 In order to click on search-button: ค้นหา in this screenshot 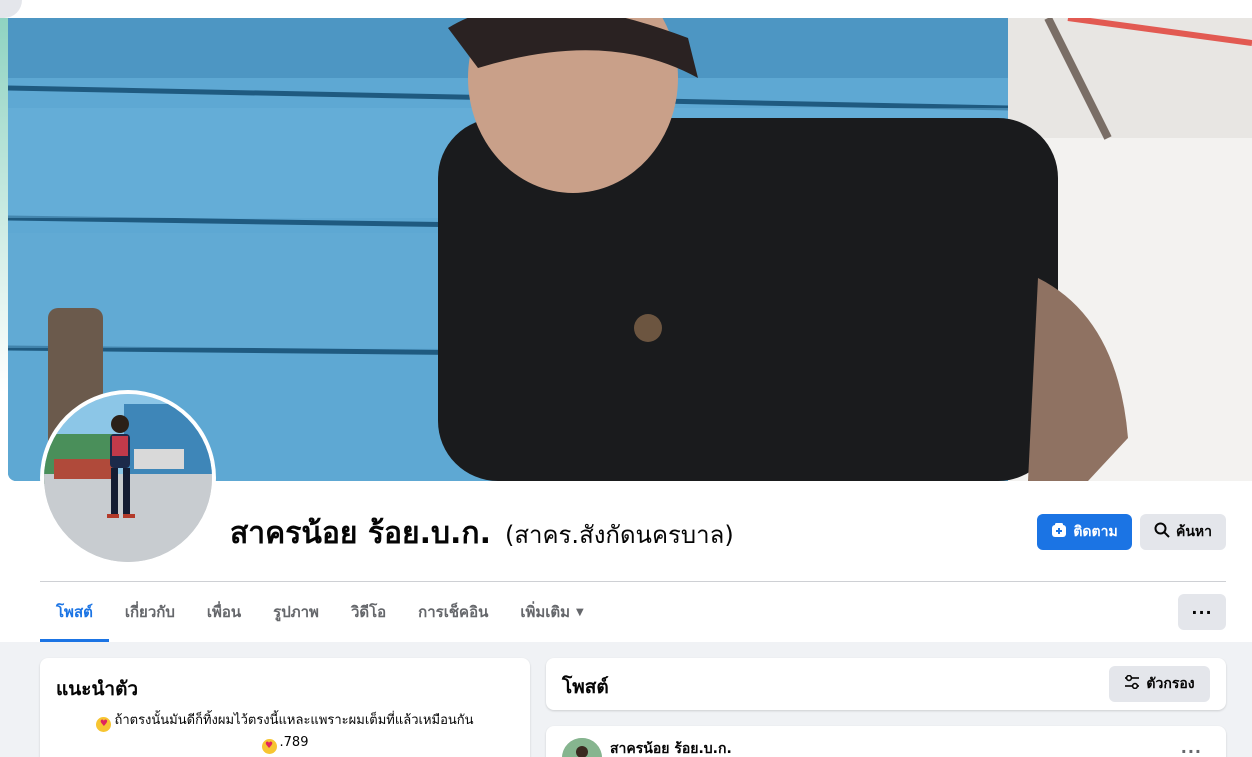, I will do `click(1183, 532)`.